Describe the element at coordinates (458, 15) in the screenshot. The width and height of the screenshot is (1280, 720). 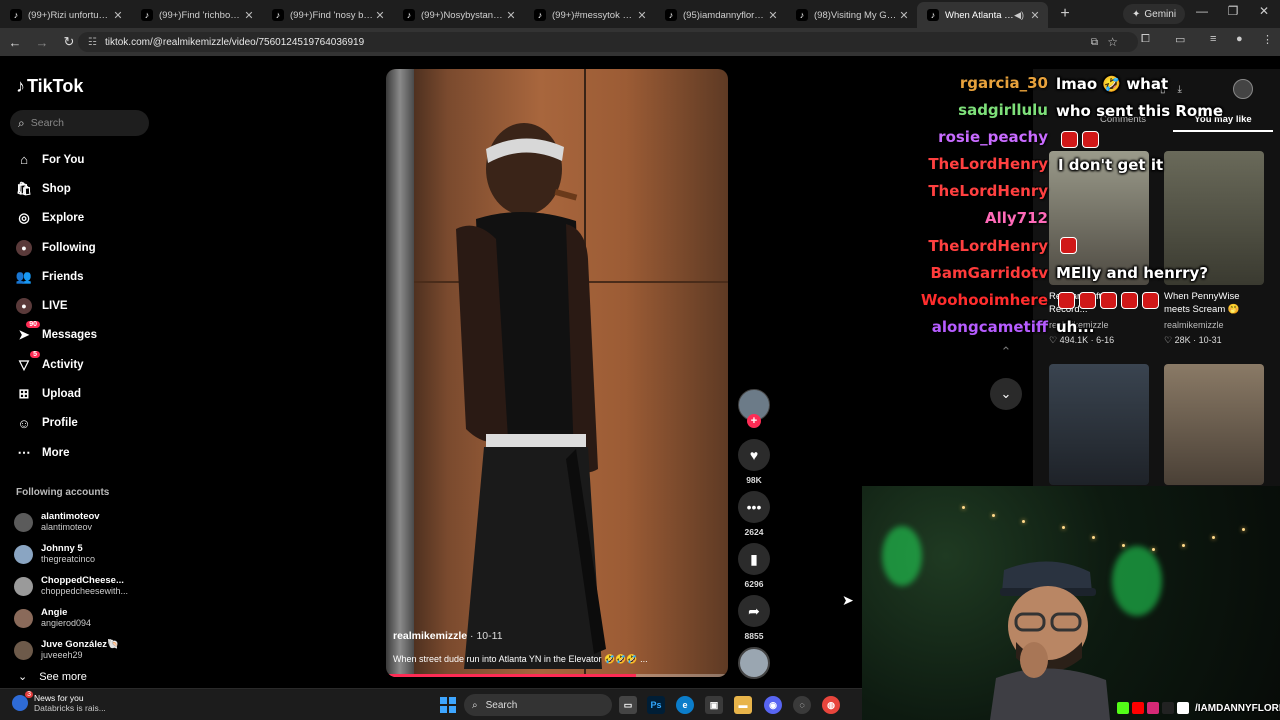
I see `browser-tab: ♪ (99+)Nosybystander wa✕` at that location.